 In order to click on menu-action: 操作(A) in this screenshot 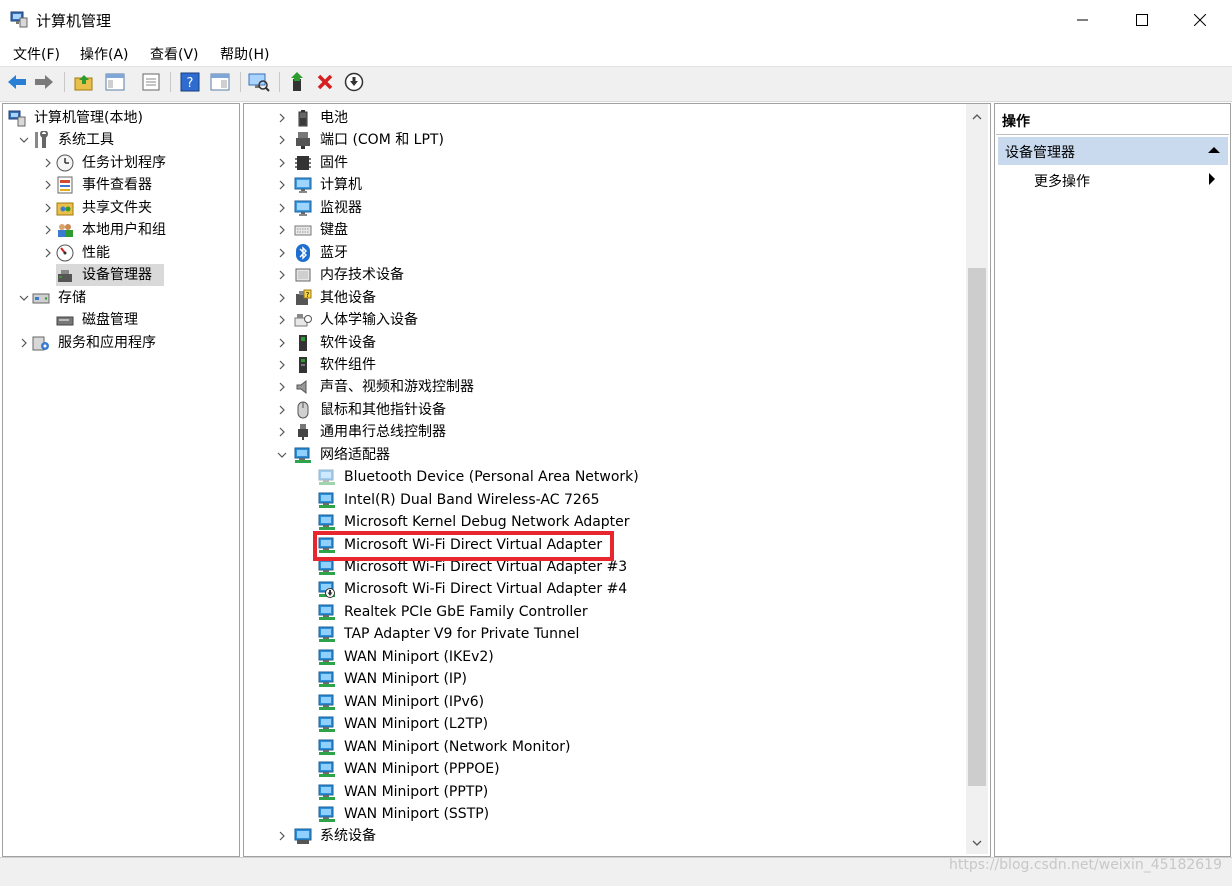, I will do `click(104, 54)`.